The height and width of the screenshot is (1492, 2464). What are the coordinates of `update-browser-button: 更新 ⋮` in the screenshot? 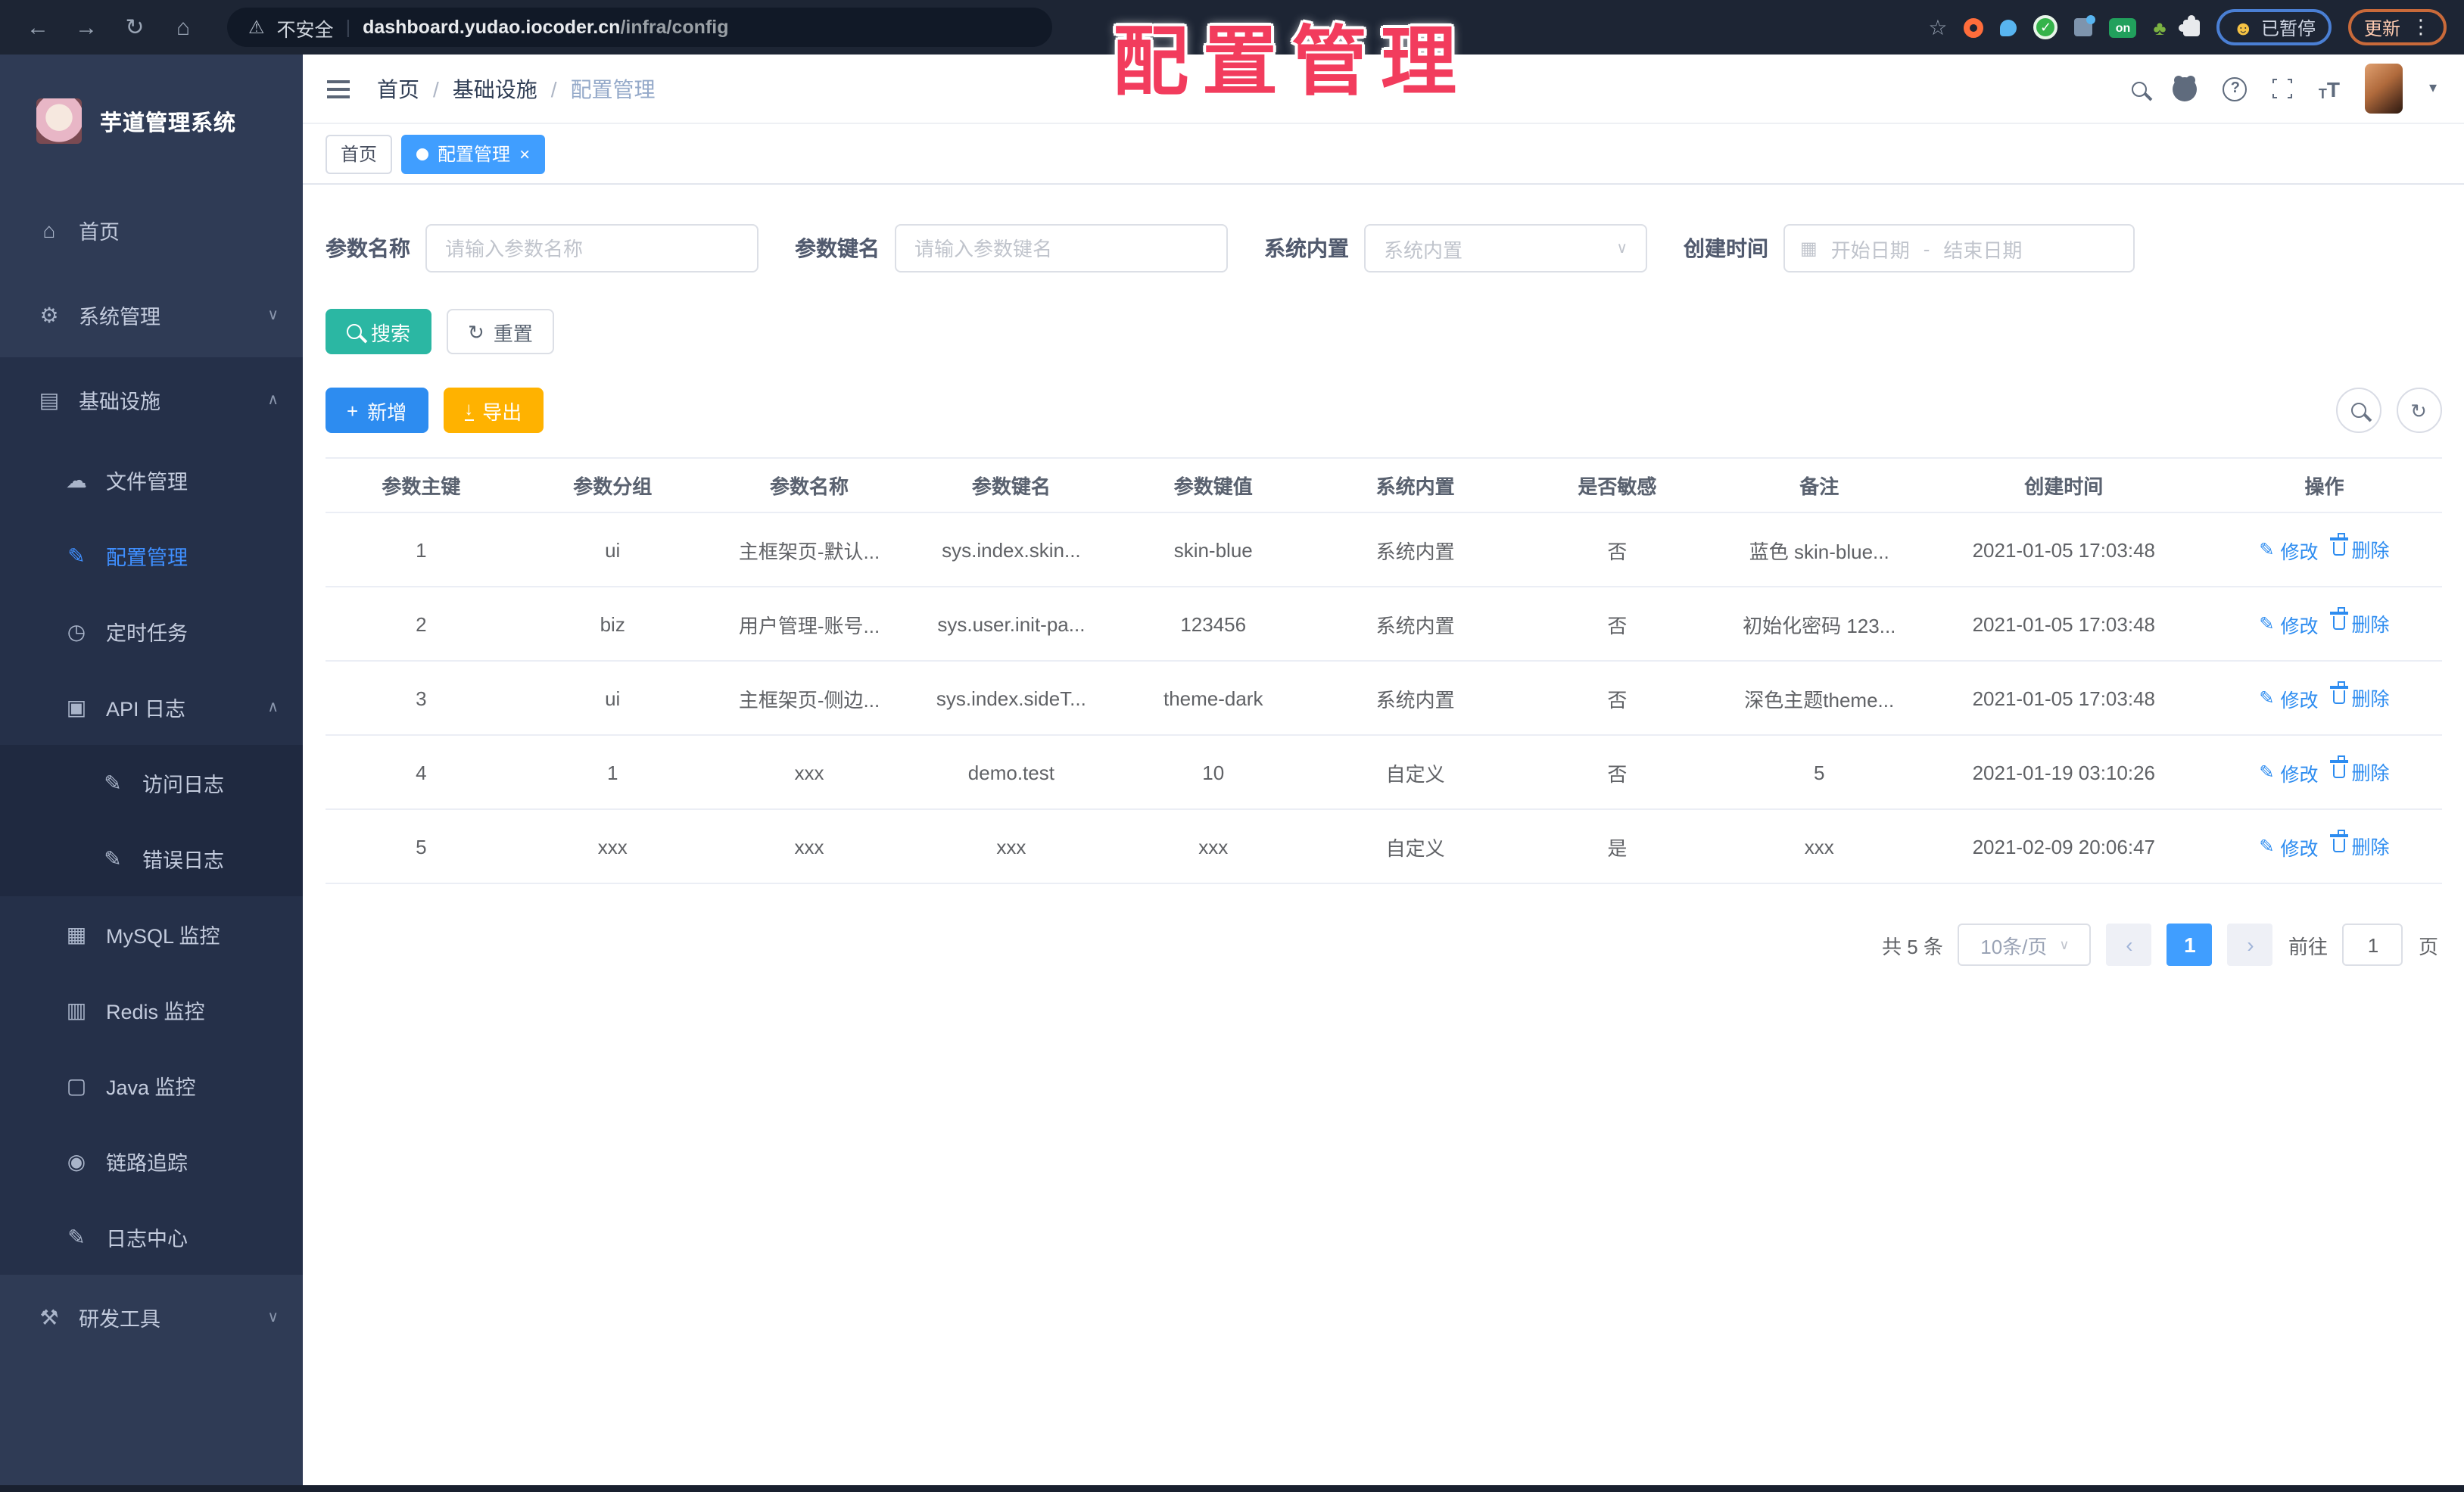 It's located at (2397, 27).